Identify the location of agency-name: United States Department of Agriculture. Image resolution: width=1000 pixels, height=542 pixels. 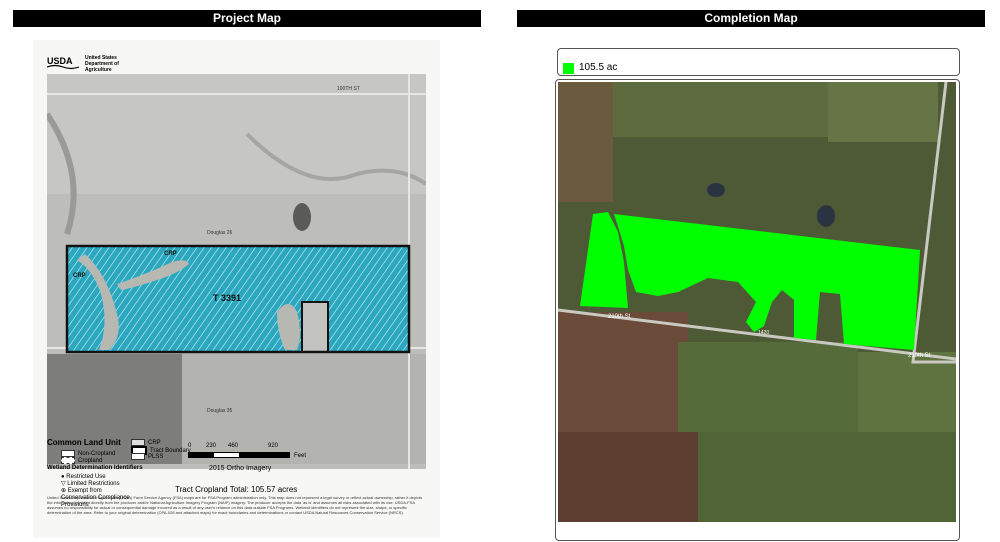
(102, 64).